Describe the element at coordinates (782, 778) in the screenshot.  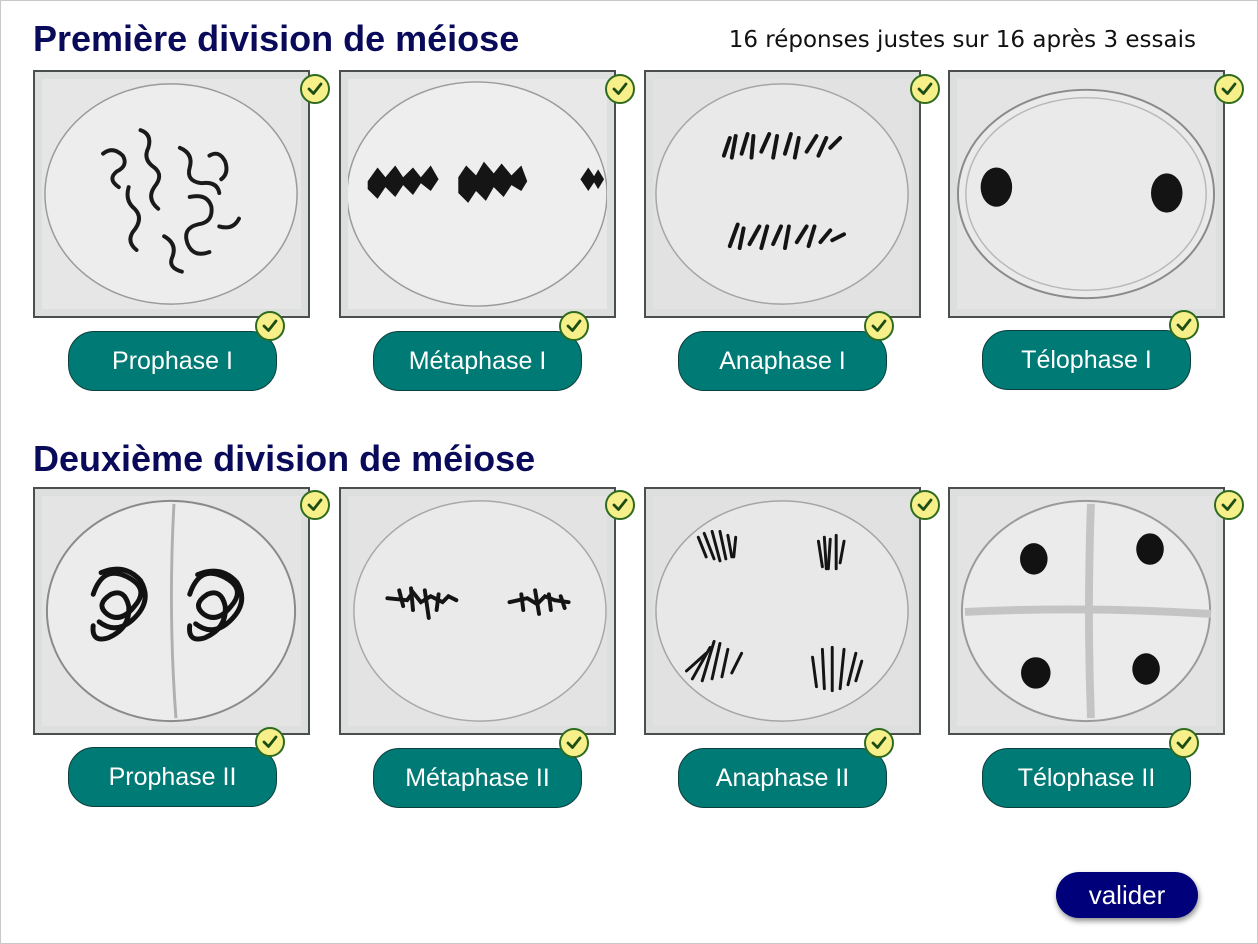
I see `label-anaphase-ii: Anaphase II` at that location.